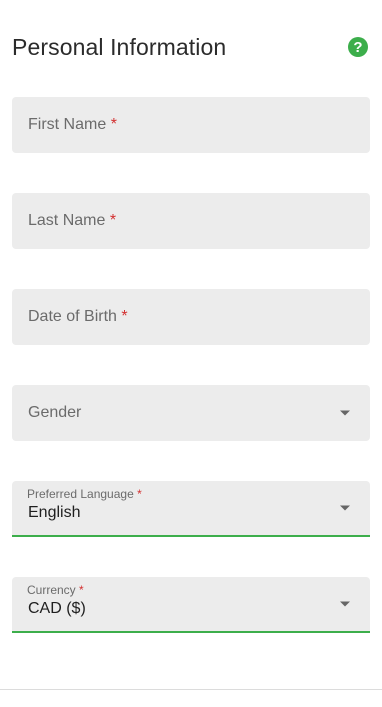 The height and width of the screenshot is (707, 382). I want to click on gender-label: Gender, so click(55, 412).